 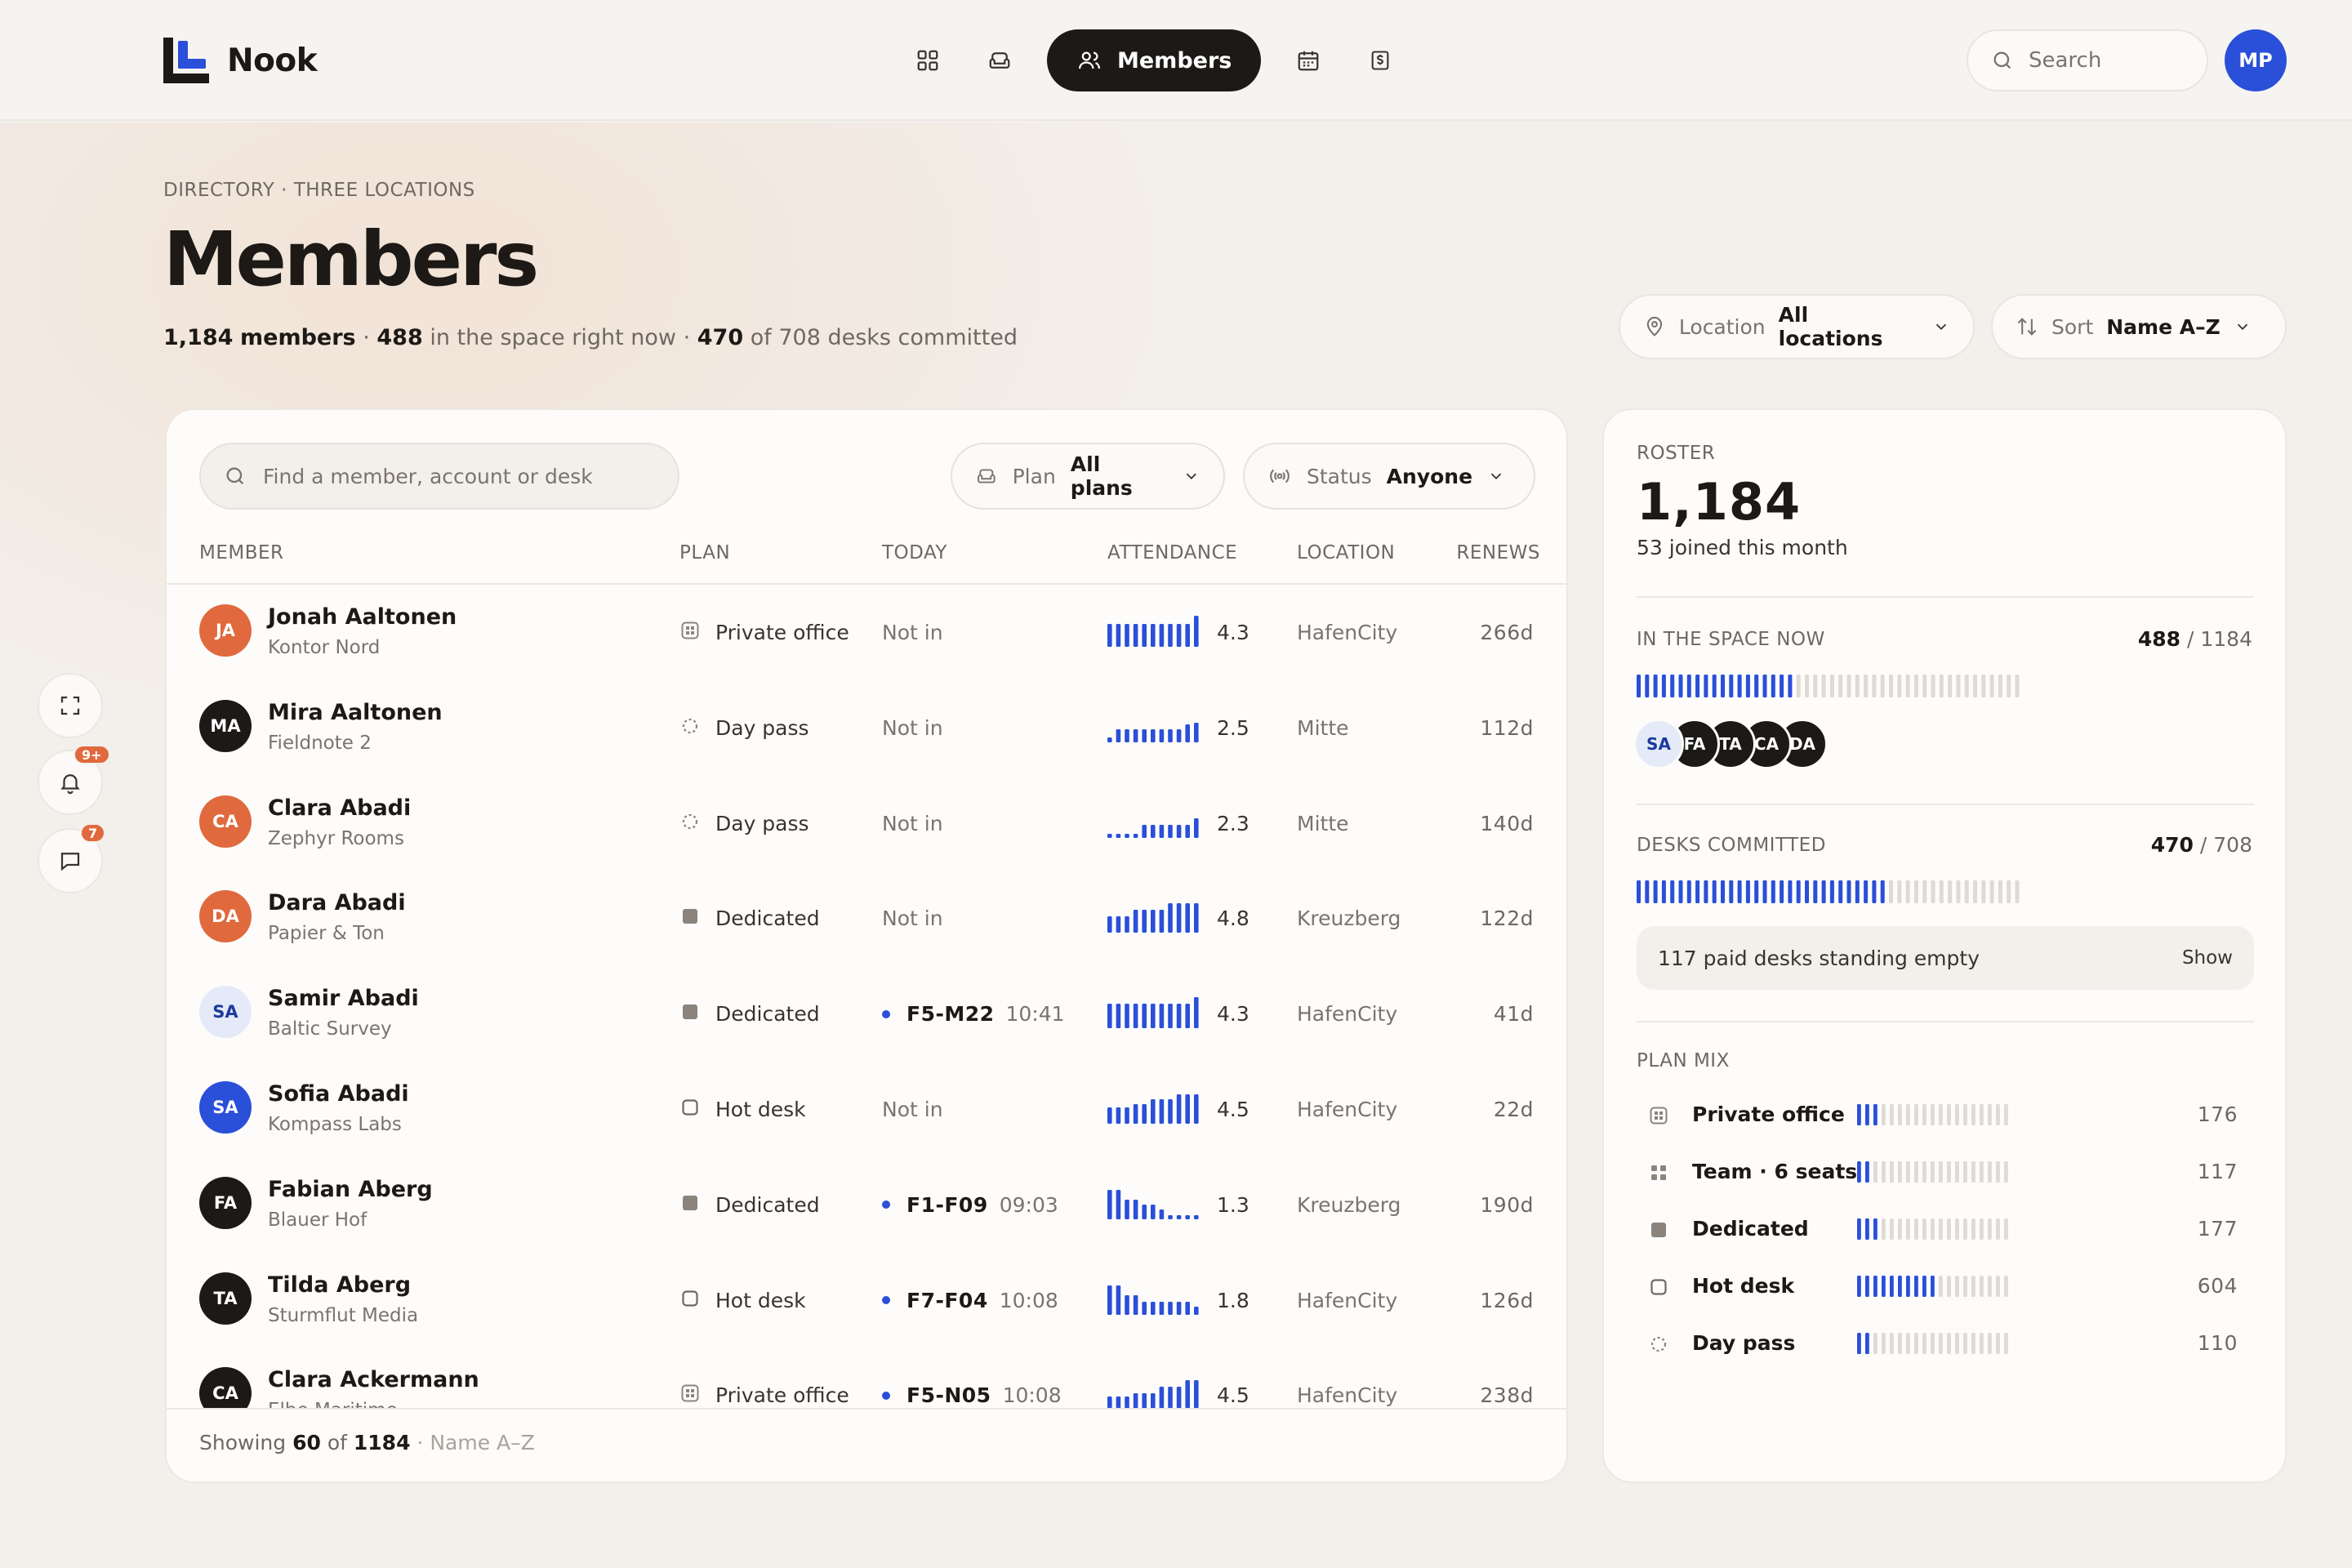 What do you see at coordinates (241, 553) in the screenshot?
I see `col-member: MEMBER` at bounding box center [241, 553].